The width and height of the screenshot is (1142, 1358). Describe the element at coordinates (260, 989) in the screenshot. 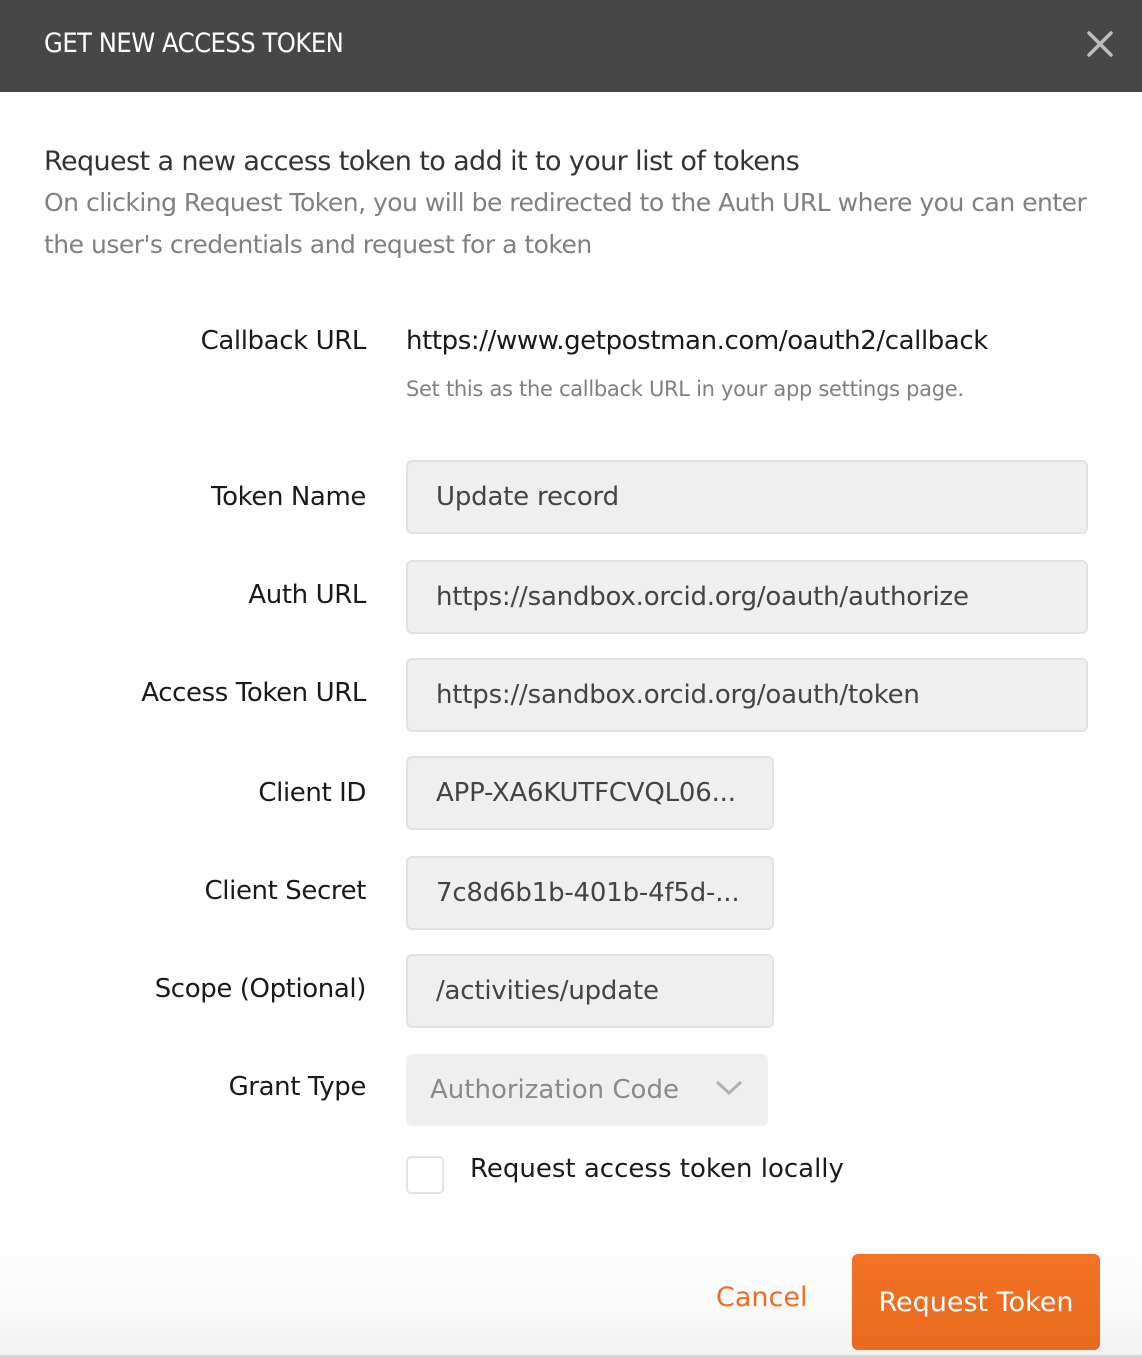

I see `scope-label: Scope (Optional)` at that location.